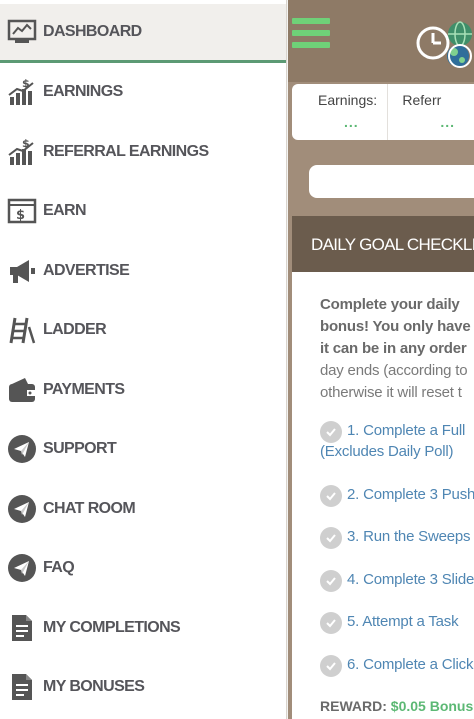  I want to click on globe-icon, so click(457, 46).